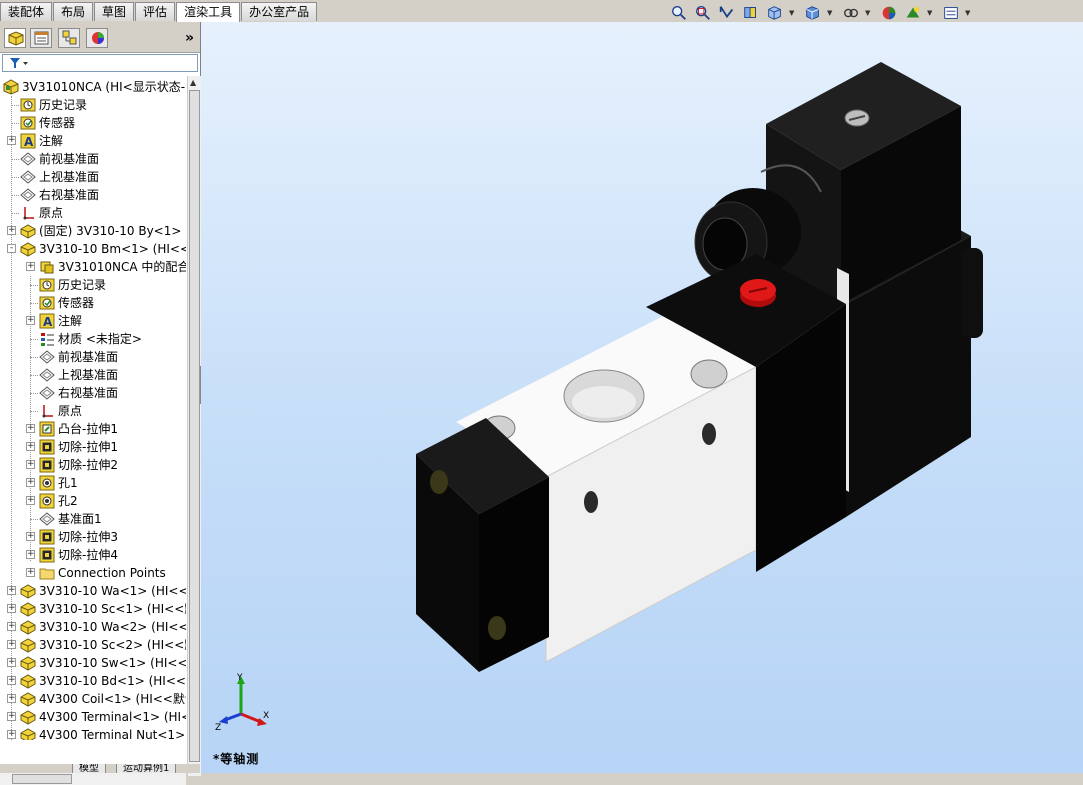 This screenshot has width=1083, height=785. I want to click on tree-item: + 切除-拉伸1, so click(93, 447).